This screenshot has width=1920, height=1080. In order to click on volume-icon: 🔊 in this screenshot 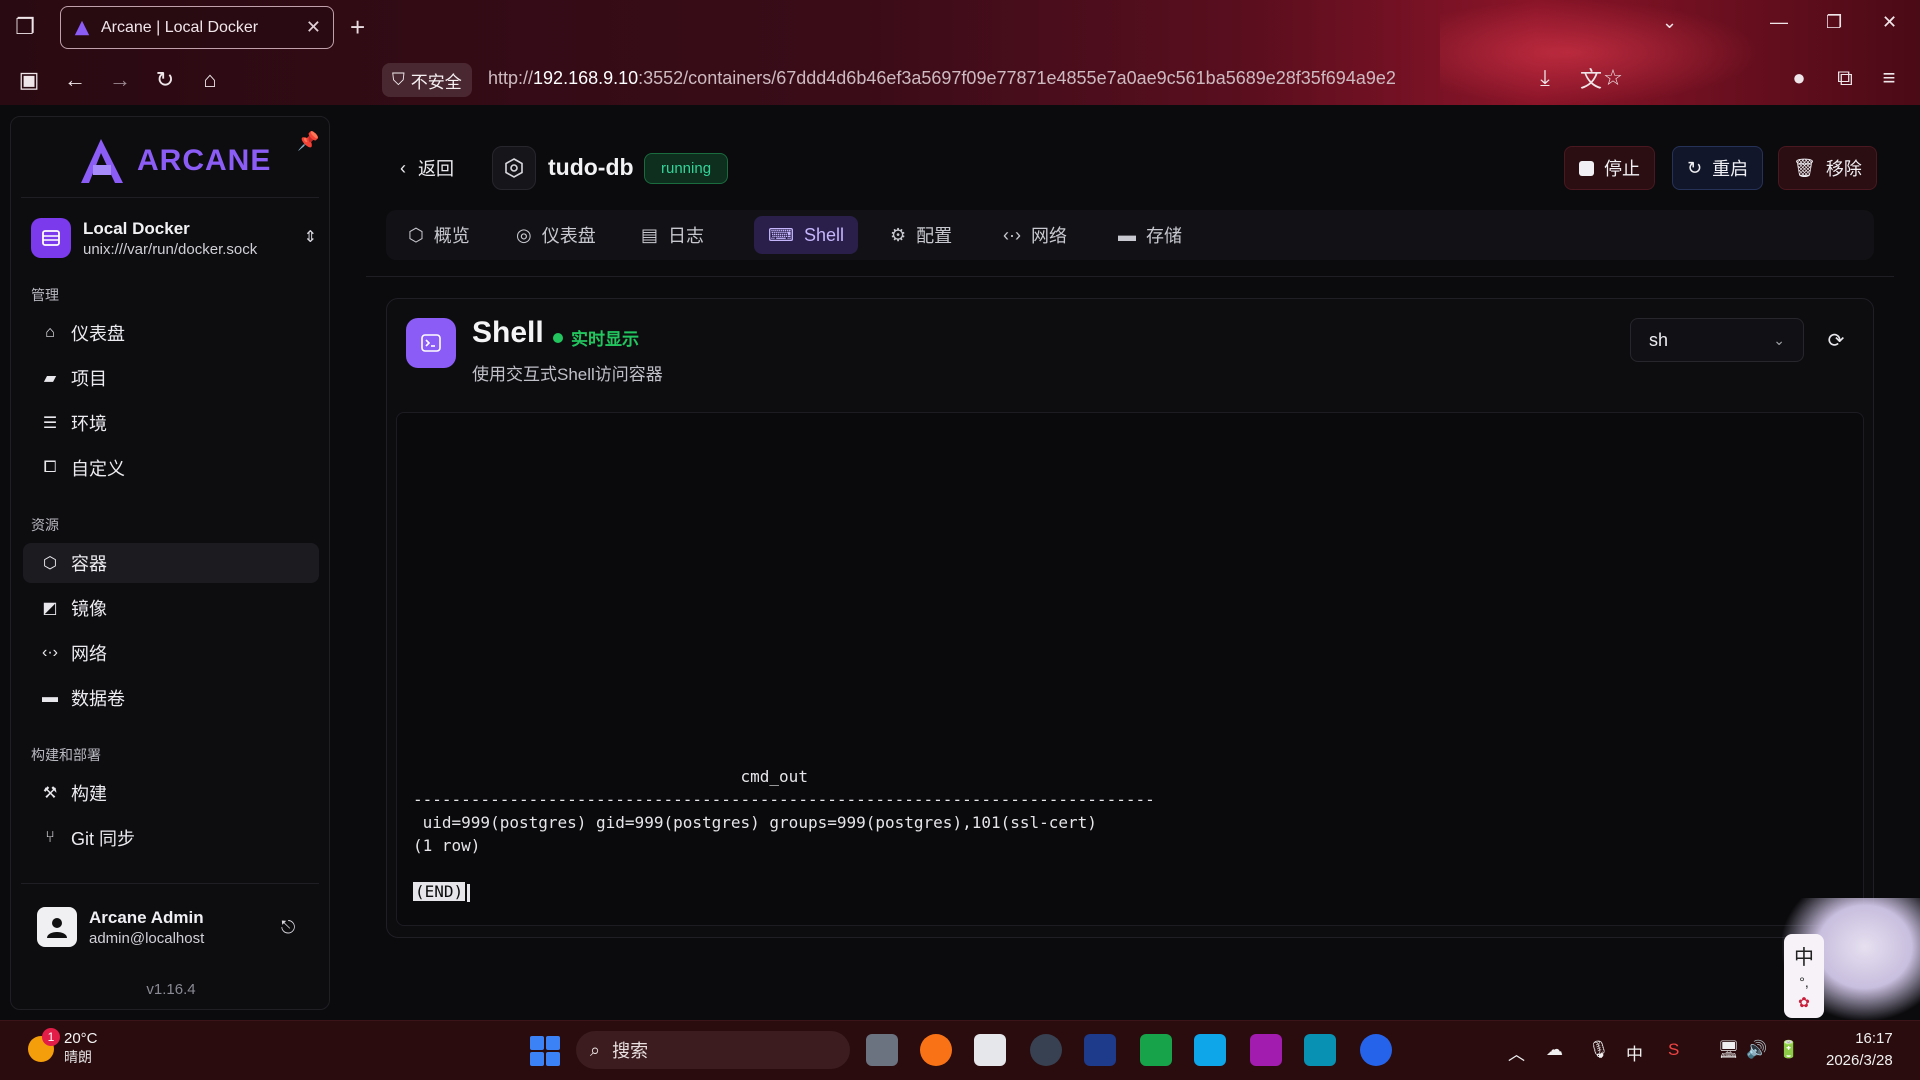, I will do `click(1756, 1050)`.